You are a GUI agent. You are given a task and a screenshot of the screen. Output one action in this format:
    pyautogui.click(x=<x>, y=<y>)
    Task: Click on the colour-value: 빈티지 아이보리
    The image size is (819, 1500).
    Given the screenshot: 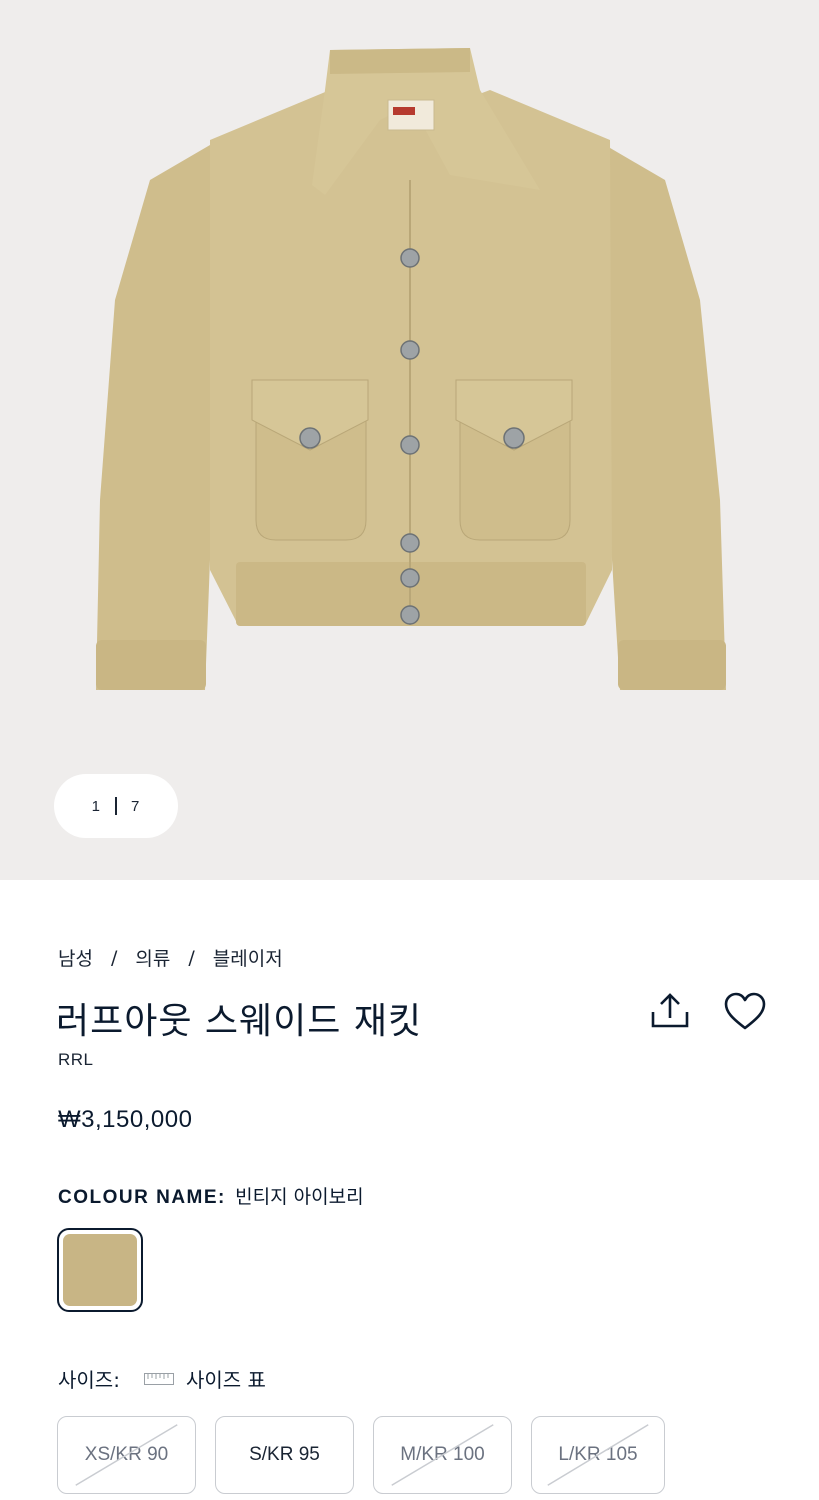 What is the action you would take?
    pyautogui.click(x=299, y=1197)
    